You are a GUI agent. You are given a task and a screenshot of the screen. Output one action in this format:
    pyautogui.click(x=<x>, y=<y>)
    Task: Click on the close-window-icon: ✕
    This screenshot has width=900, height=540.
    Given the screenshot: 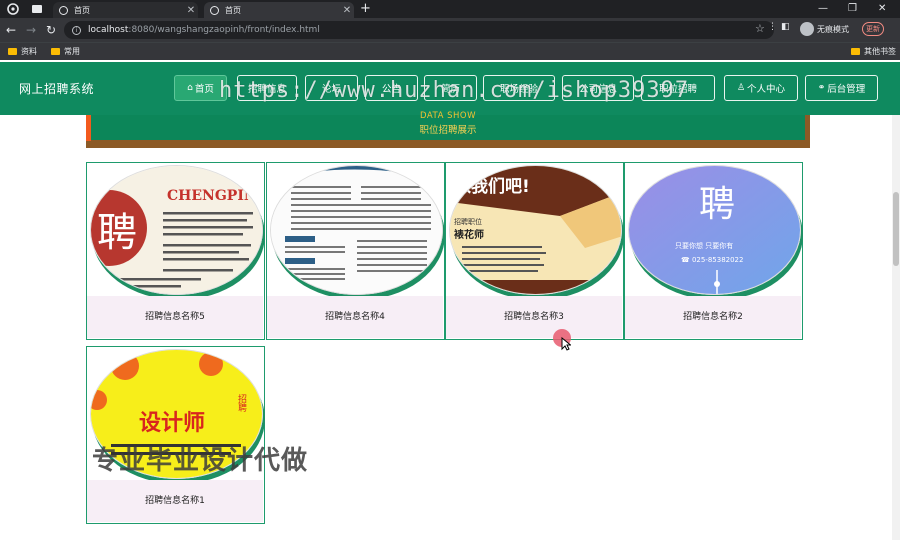 What is the action you would take?
    pyautogui.click(x=882, y=9)
    